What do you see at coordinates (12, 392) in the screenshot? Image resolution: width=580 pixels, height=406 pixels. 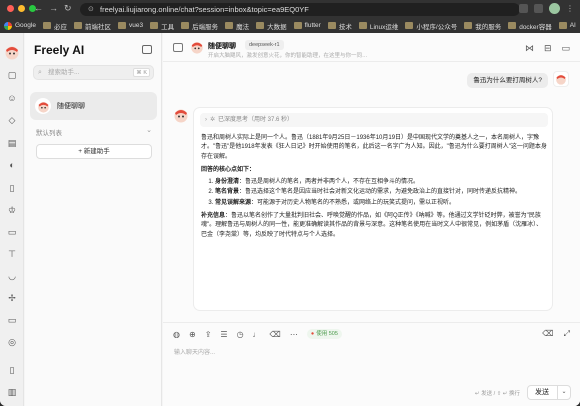 I see `book-open-icon: ▥` at bounding box center [12, 392].